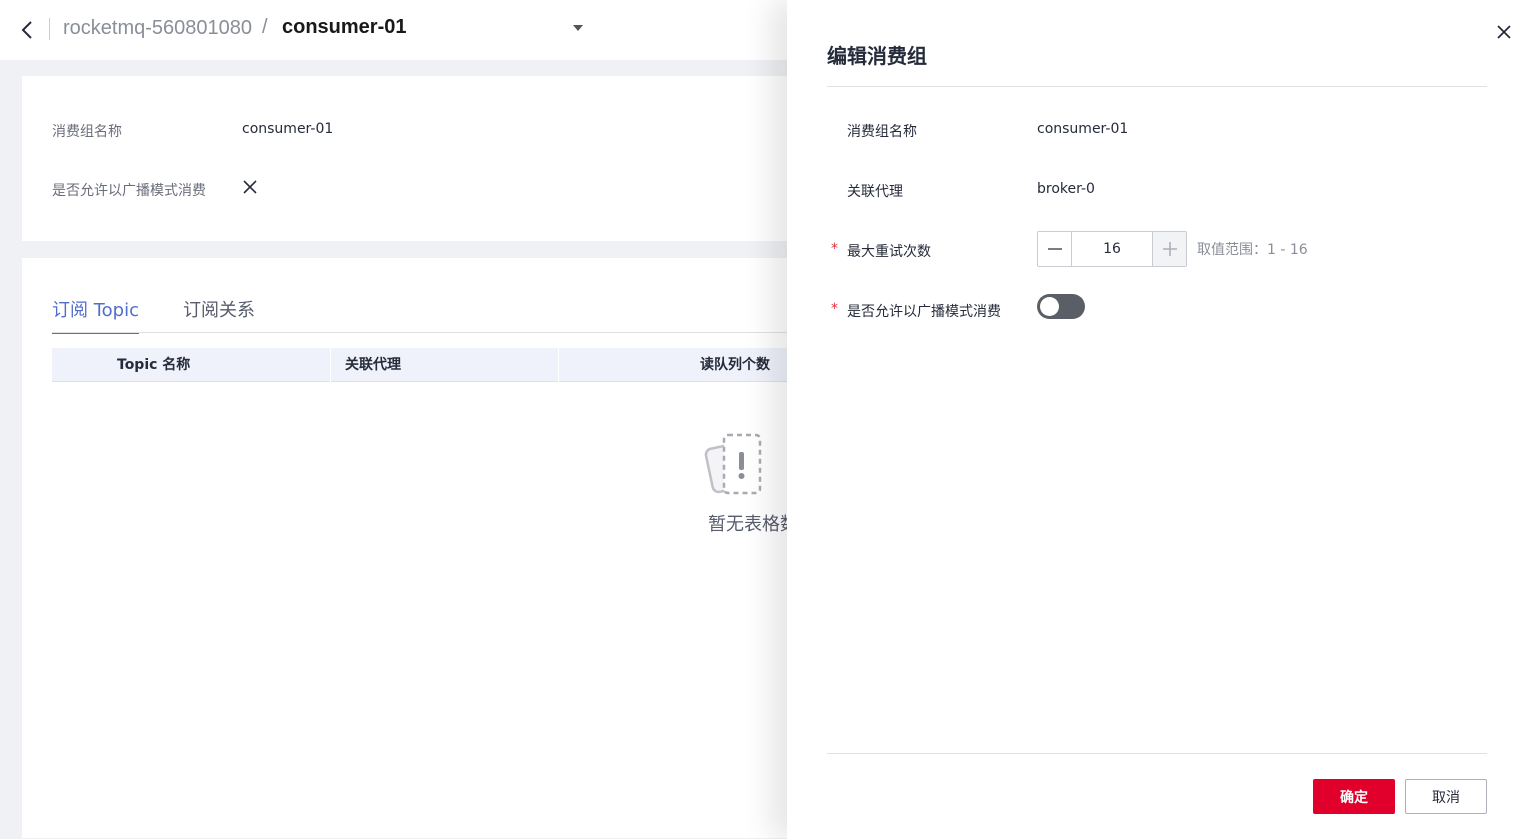  I want to click on increment-button, so click(1169, 249).